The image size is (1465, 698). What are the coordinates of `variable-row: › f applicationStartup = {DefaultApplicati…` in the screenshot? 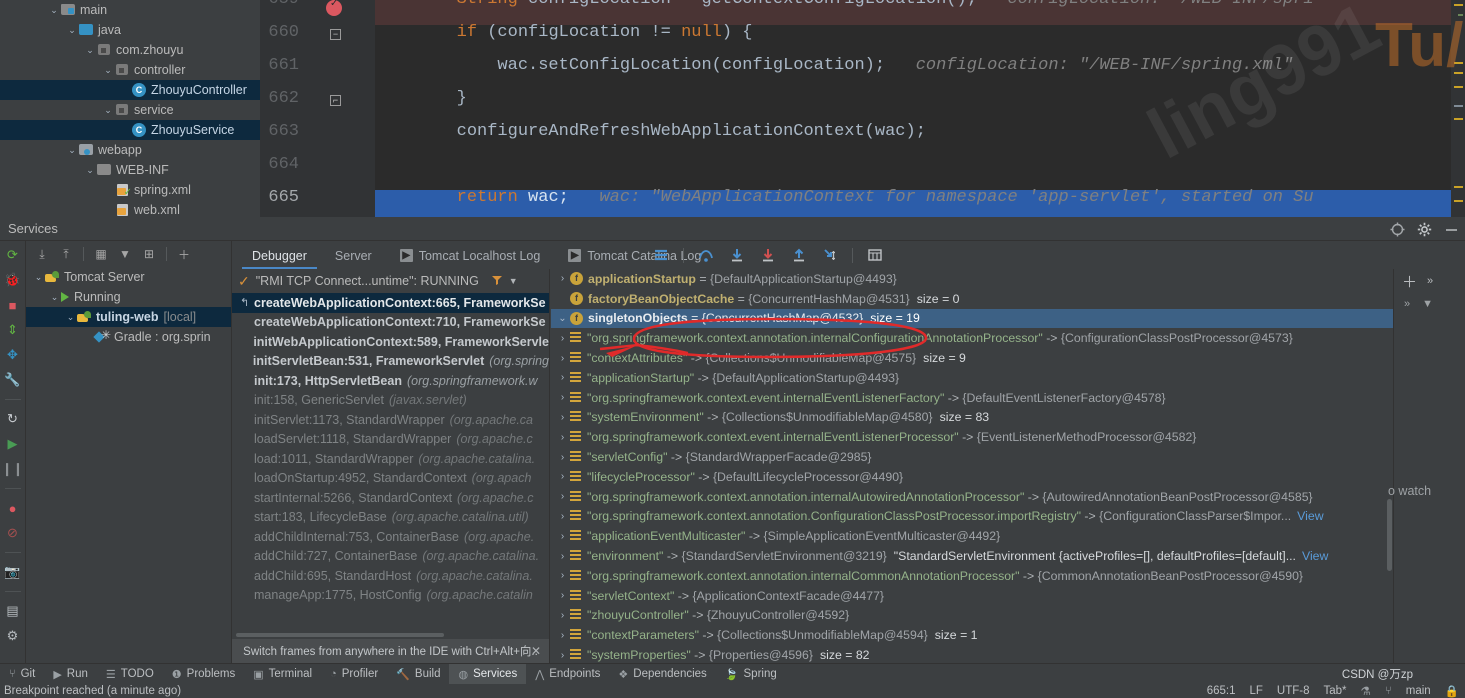 It's located at (972, 279).